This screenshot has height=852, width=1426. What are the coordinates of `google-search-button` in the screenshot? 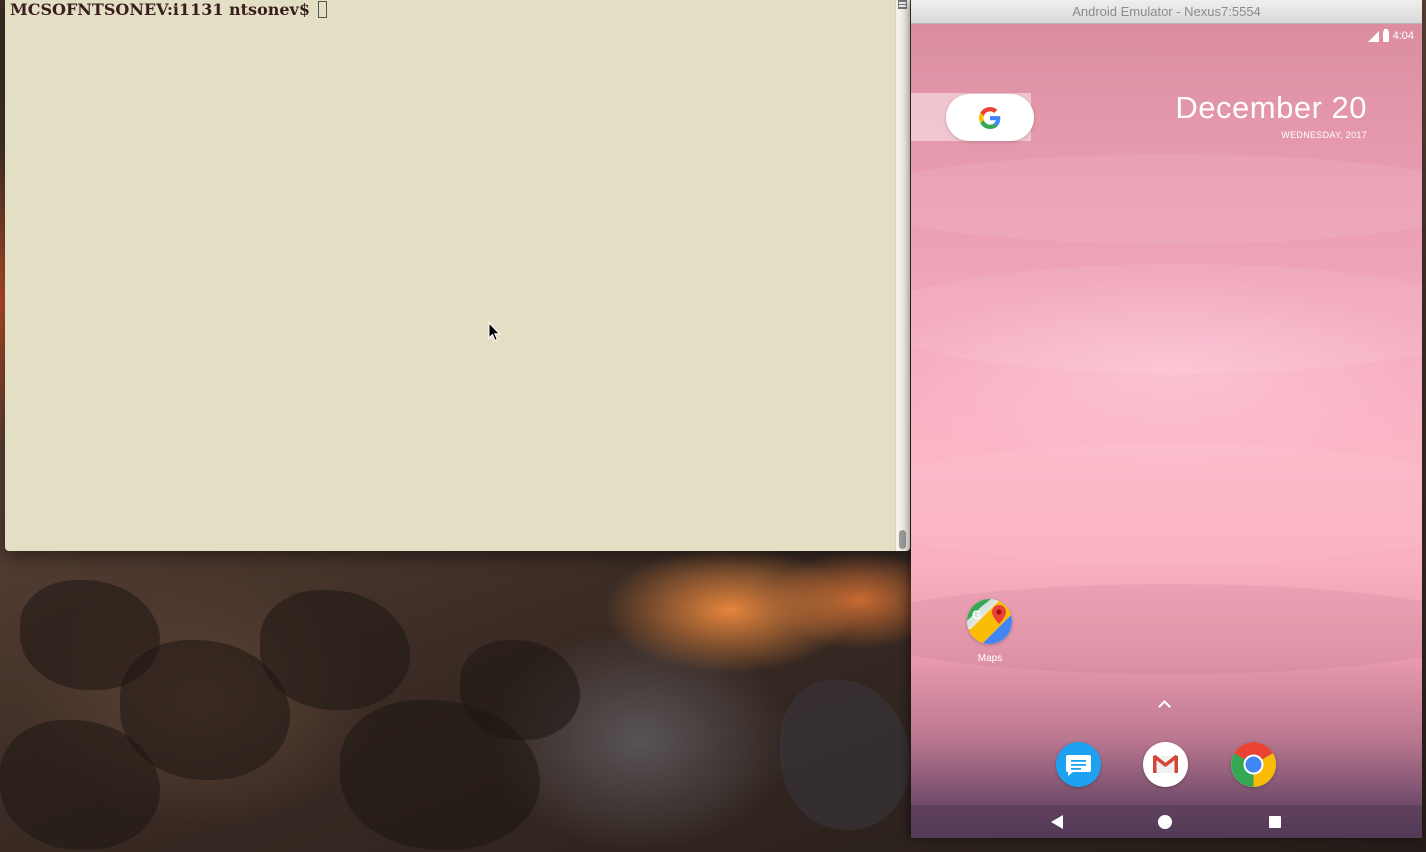 It's located at (990, 117).